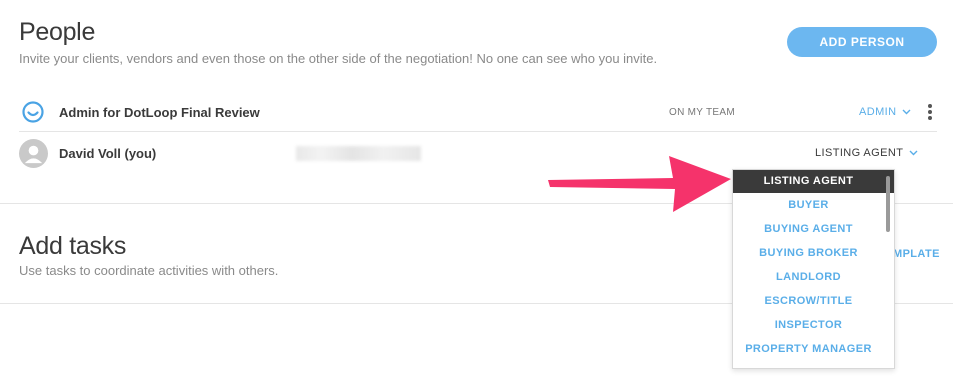  I want to click on dropdown-option-buying-agent: BUYING AGENT, so click(813, 229).